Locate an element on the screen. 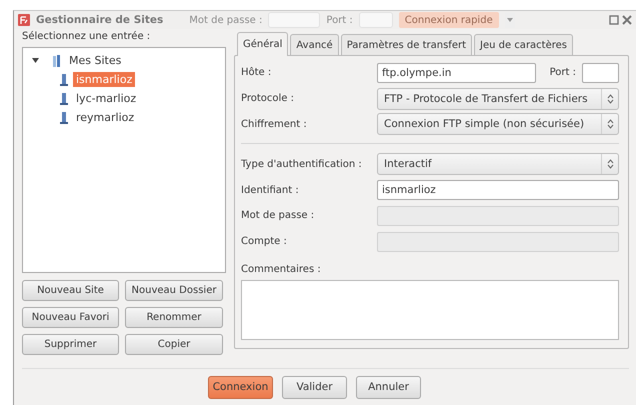 This screenshot has height=405, width=636. host-field: ftp.olympe.in is located at coordinates (456, 72).